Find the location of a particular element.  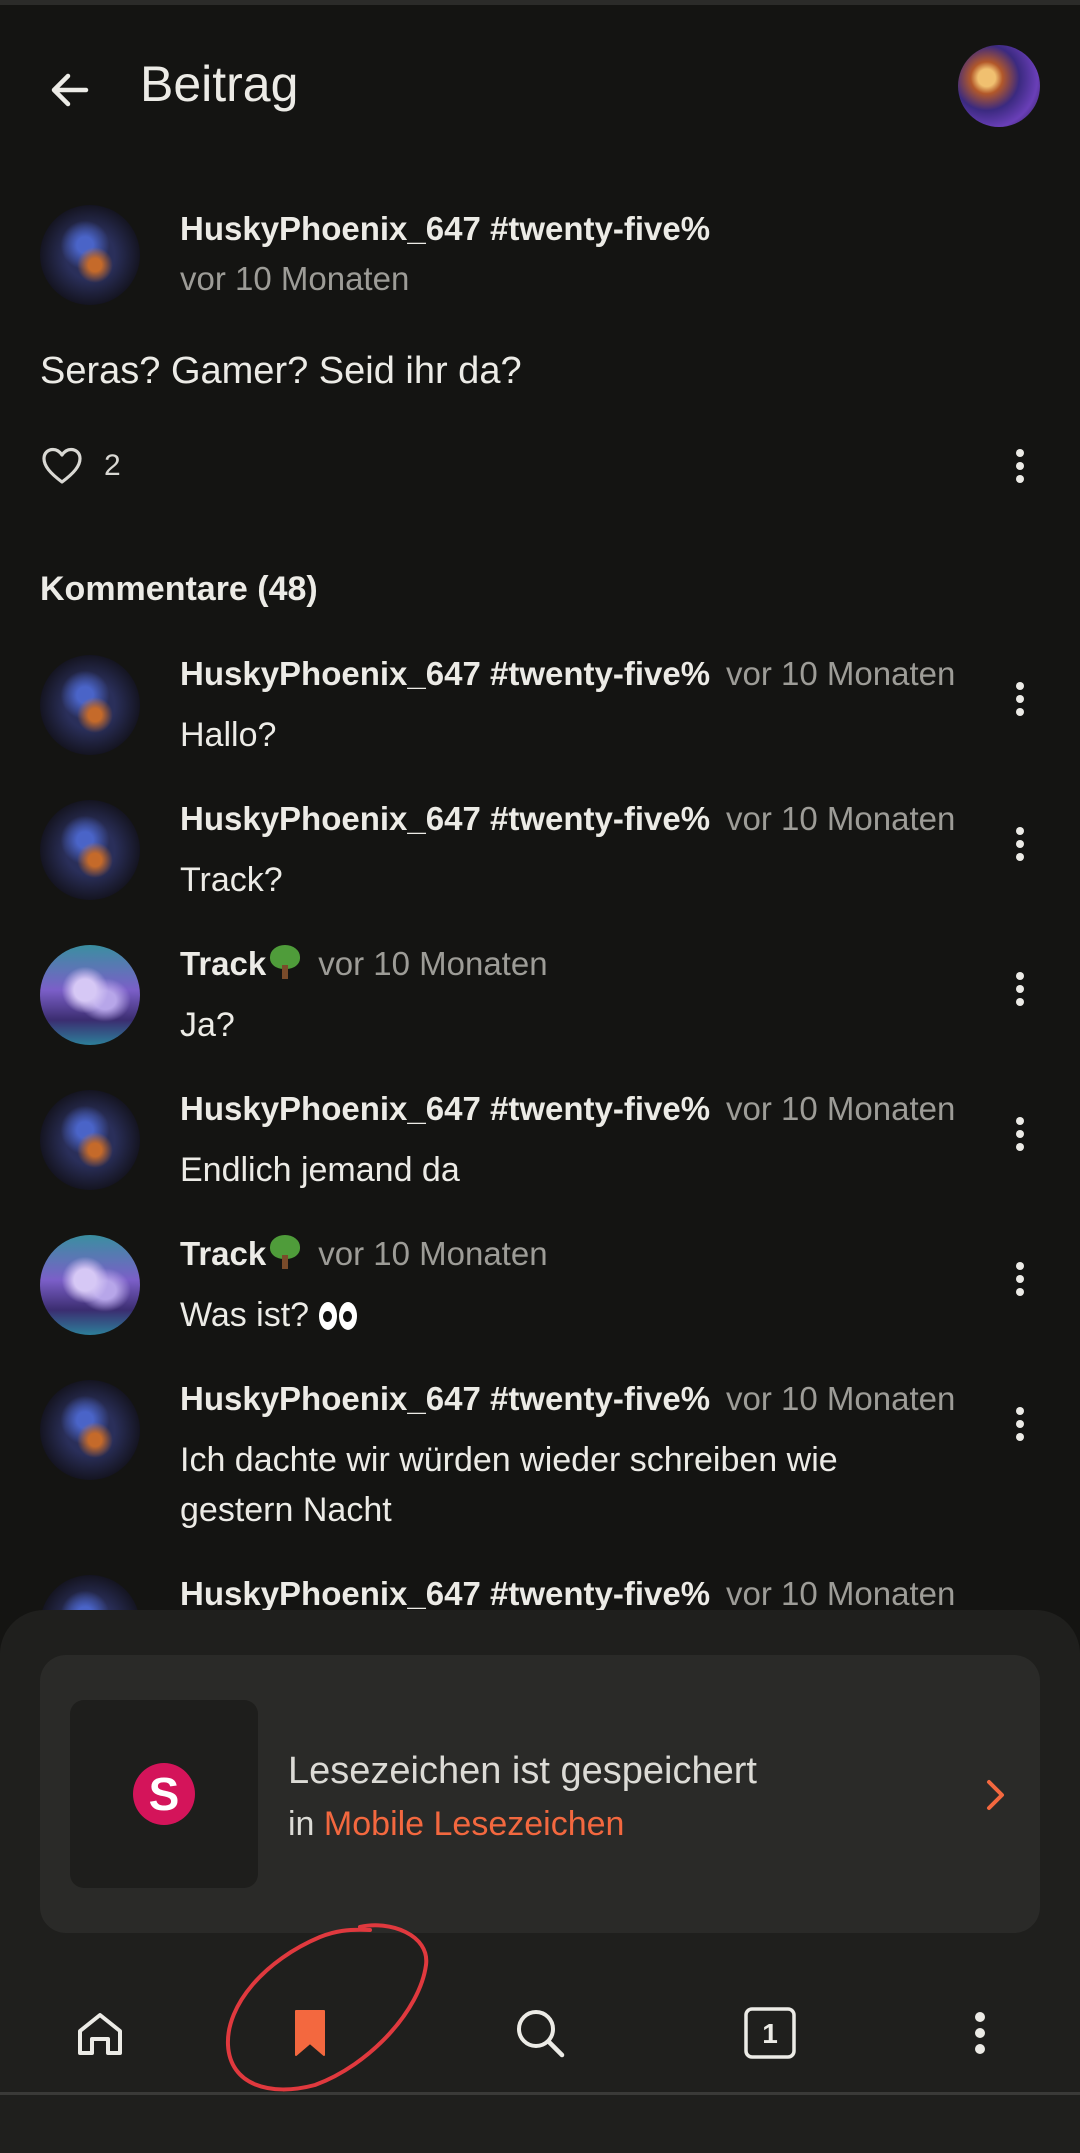

gesture-bar-divider is located at coordinates (540, 2093).